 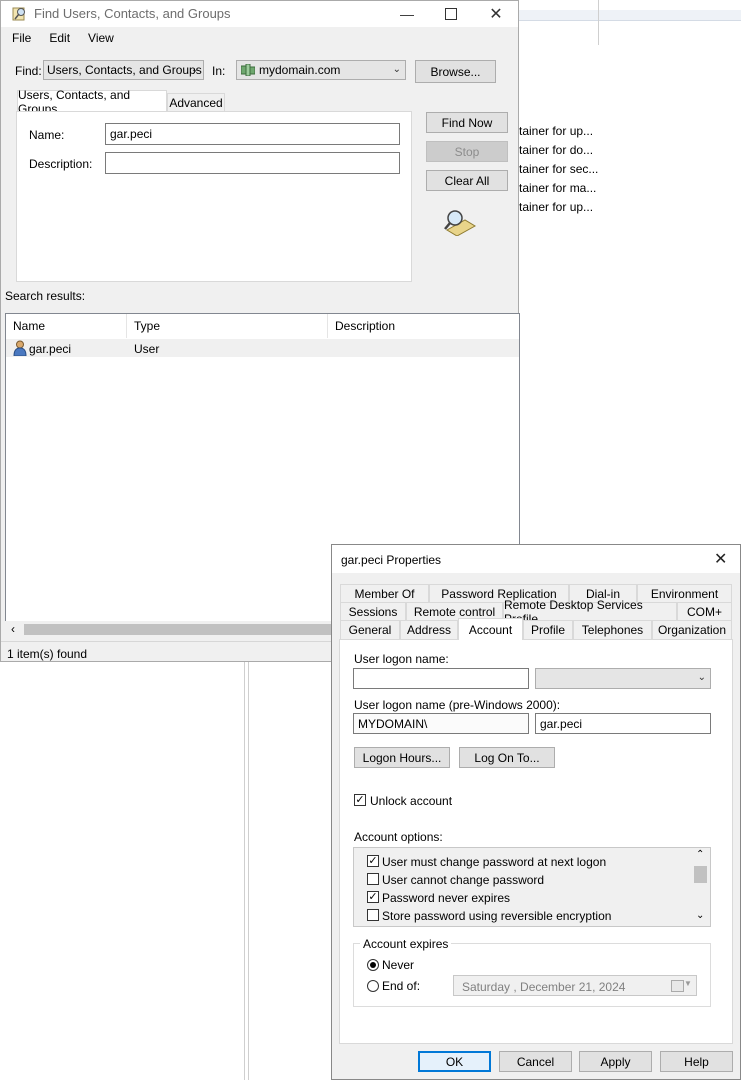 I want to click on pre2000-domain-field: MYDOMAIN\, so click(x=441, y=723).